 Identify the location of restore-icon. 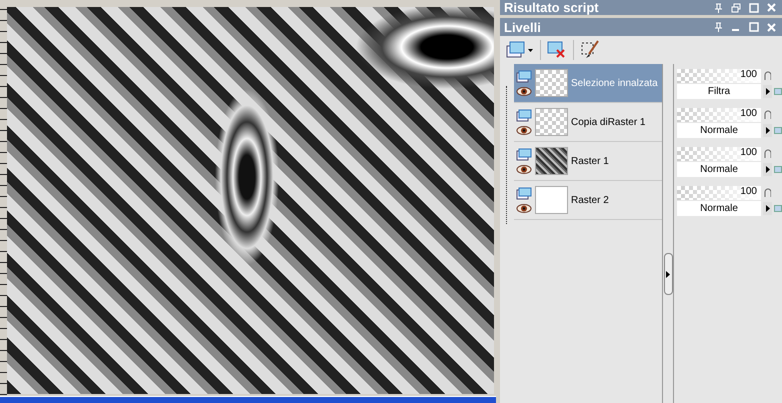
(736, 7).